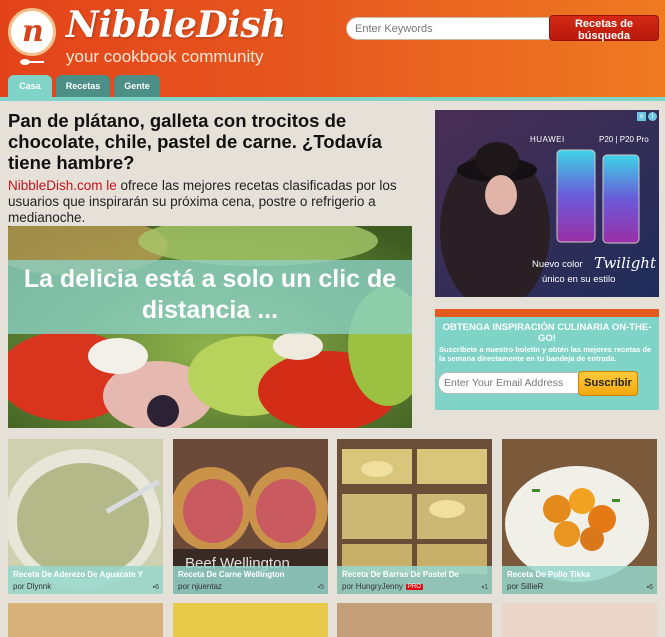  I want to click on logo-badge: n, so click(32, 32).